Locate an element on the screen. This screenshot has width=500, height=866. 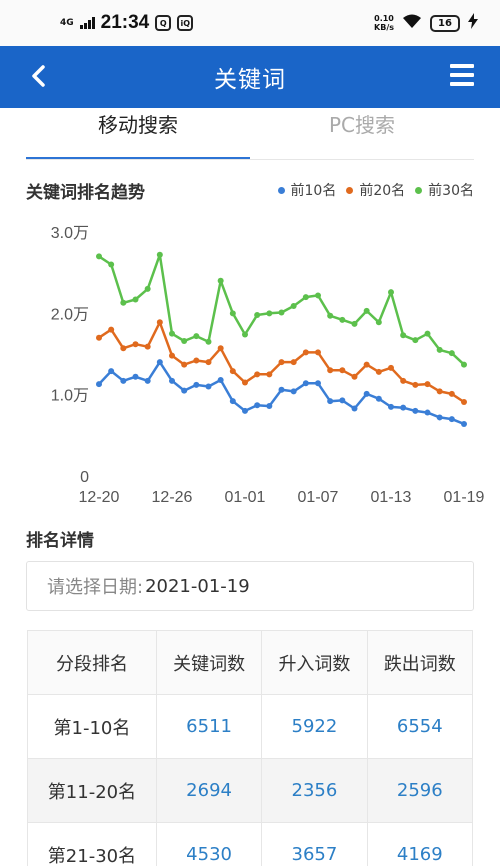
status-bar: 4G 21:34 Q iQ 0.10 KB/s 16 is located at coordinates (250, 23).